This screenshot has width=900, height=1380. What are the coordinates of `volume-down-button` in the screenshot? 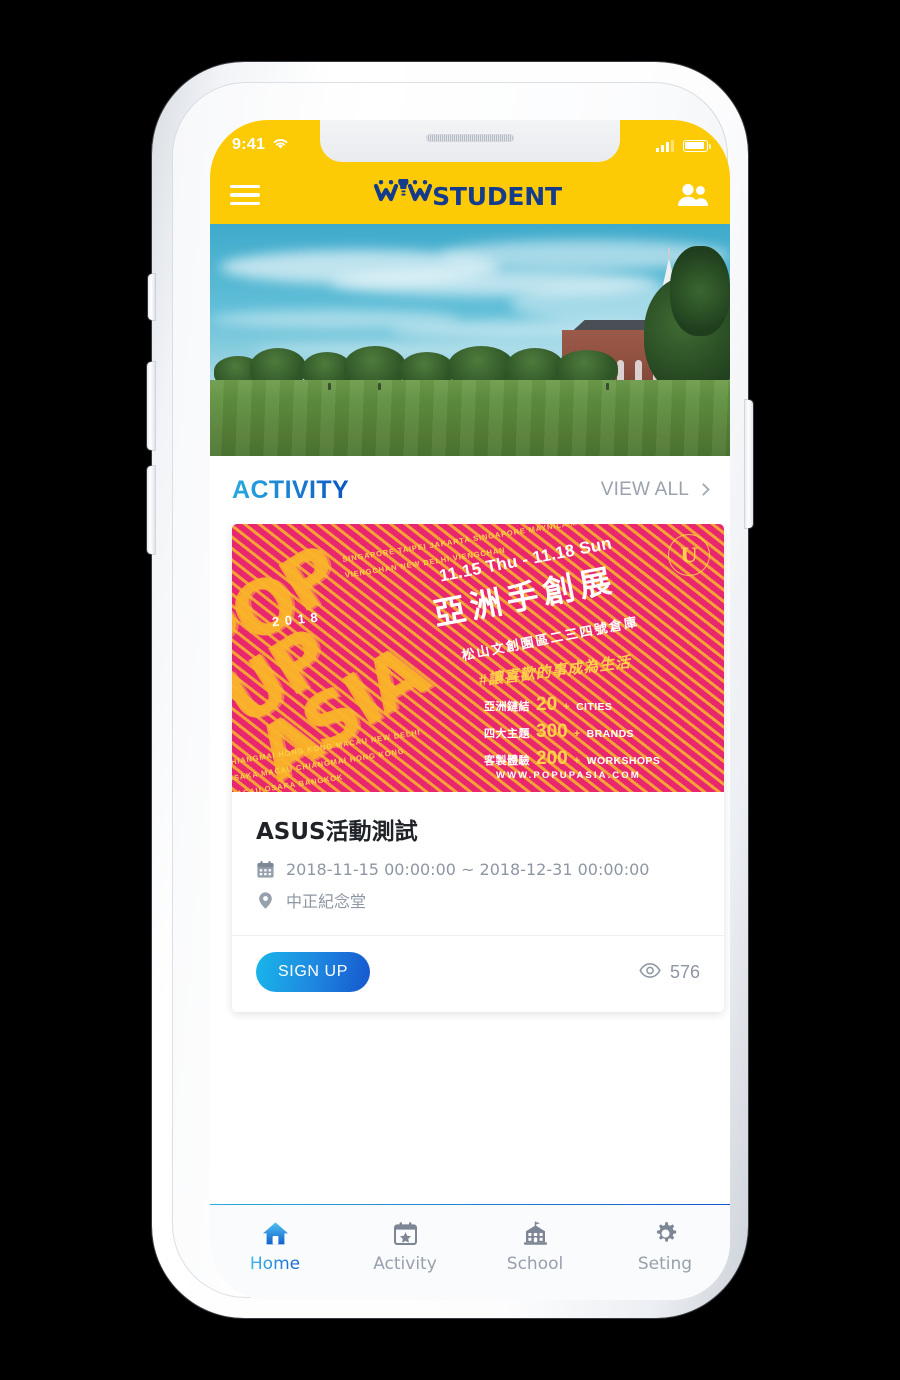 It's located at (151, 510).